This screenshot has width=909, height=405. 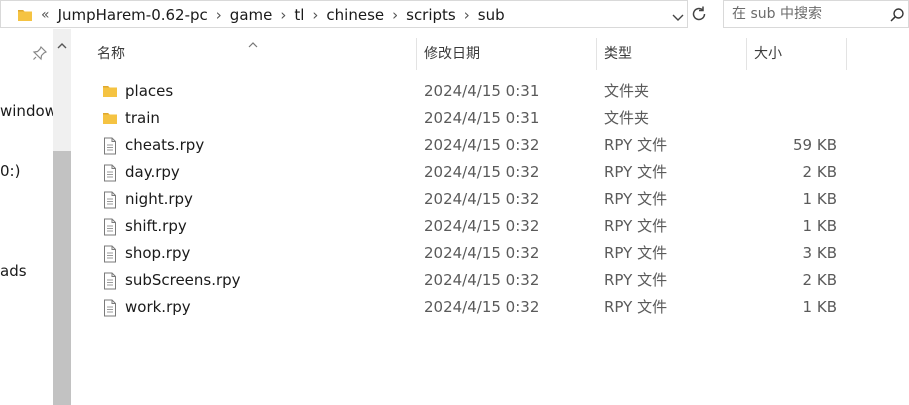 I want to click on scroll-up-icon, so click(x=62, y=46).